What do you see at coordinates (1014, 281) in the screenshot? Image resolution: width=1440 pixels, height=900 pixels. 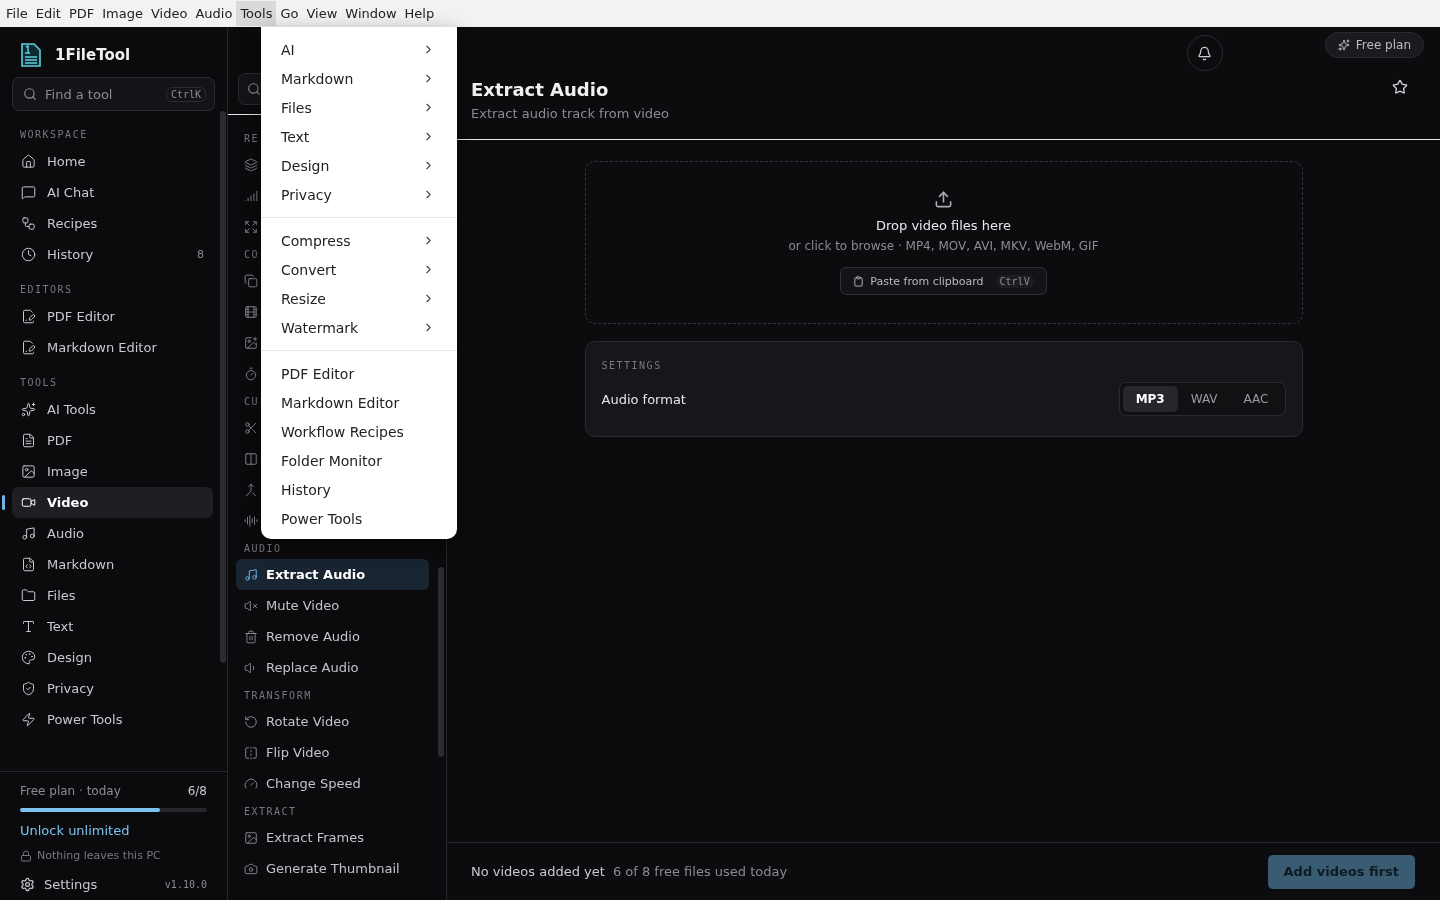 I see `shortcut-hint: CtrlV` at bounding box center [1014, 281].